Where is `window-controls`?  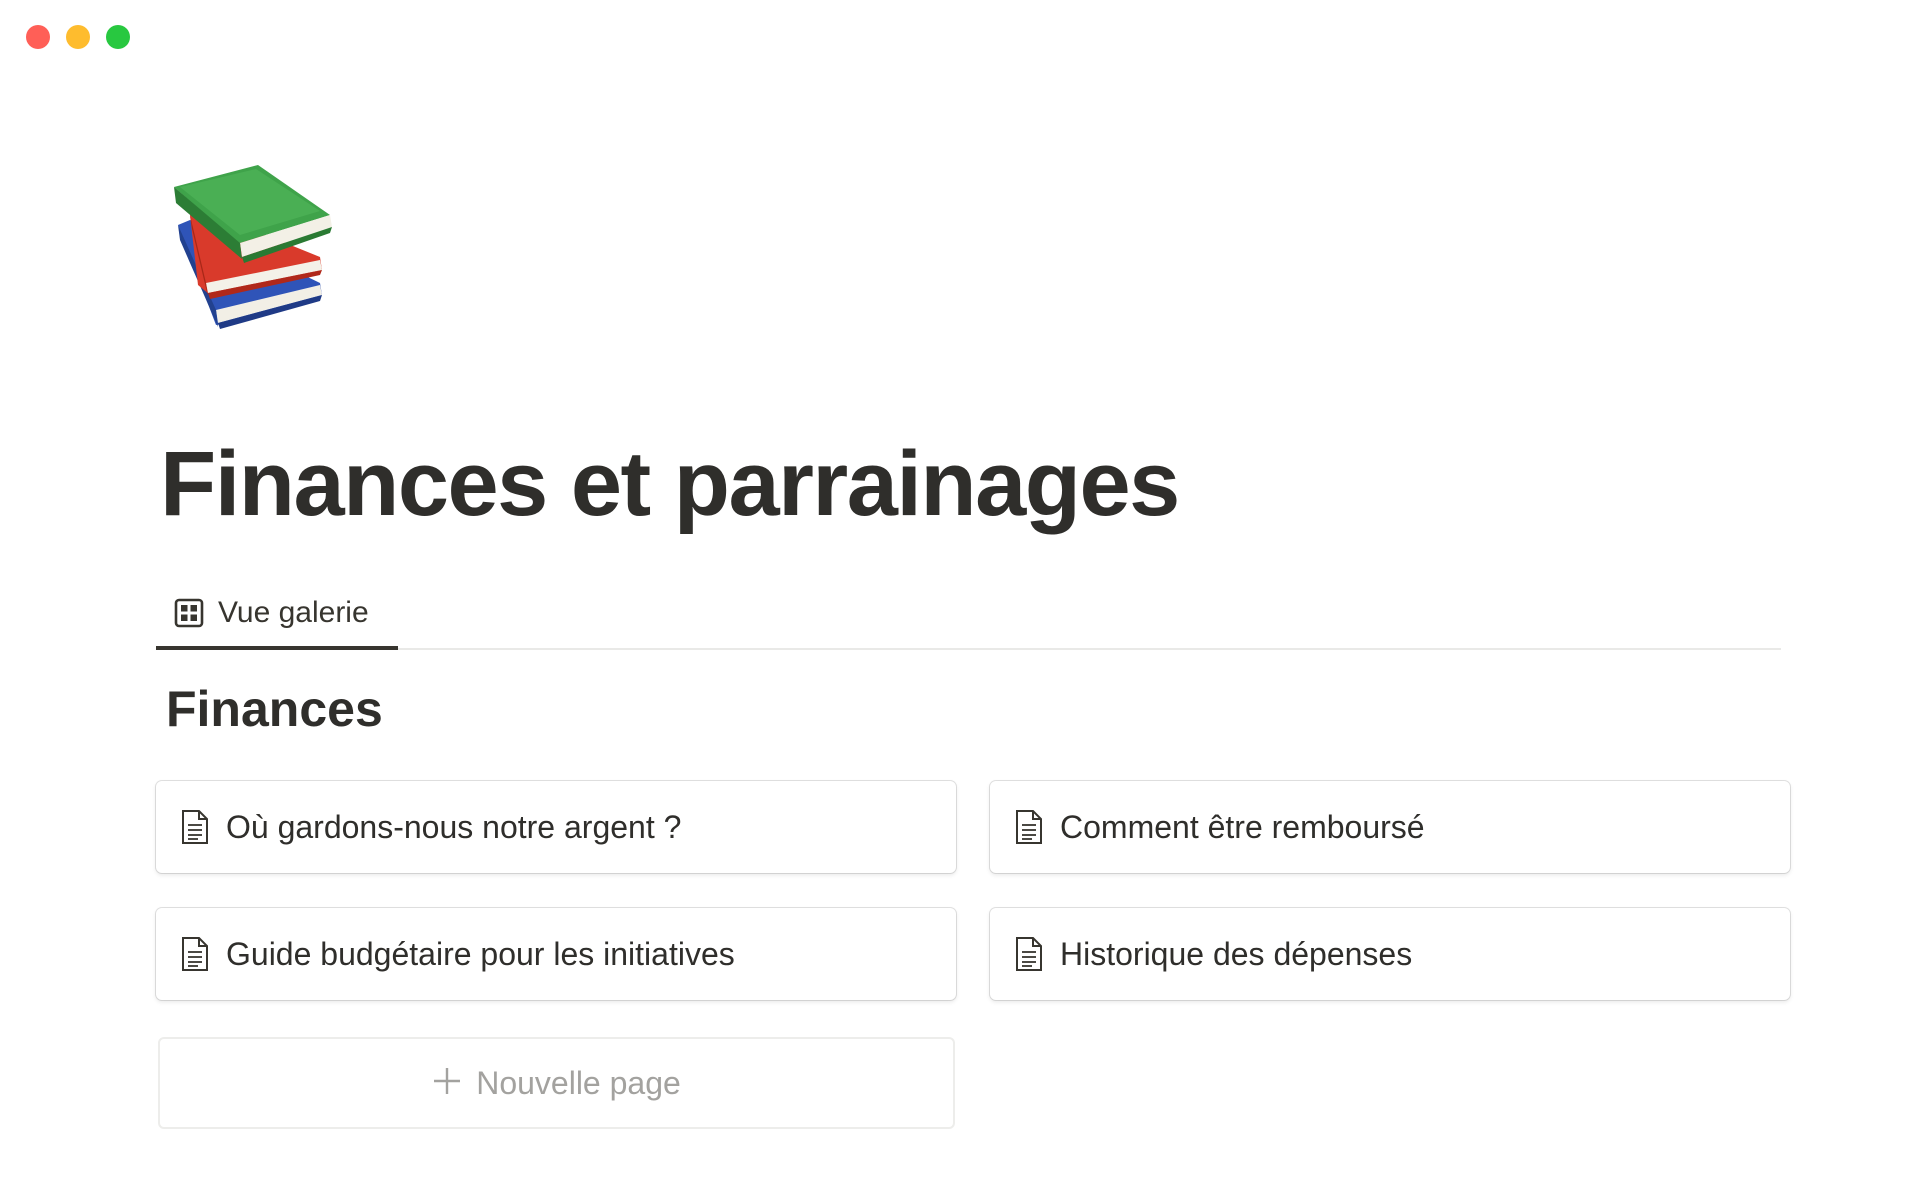
window-controls is located at coordinates (78, 37).